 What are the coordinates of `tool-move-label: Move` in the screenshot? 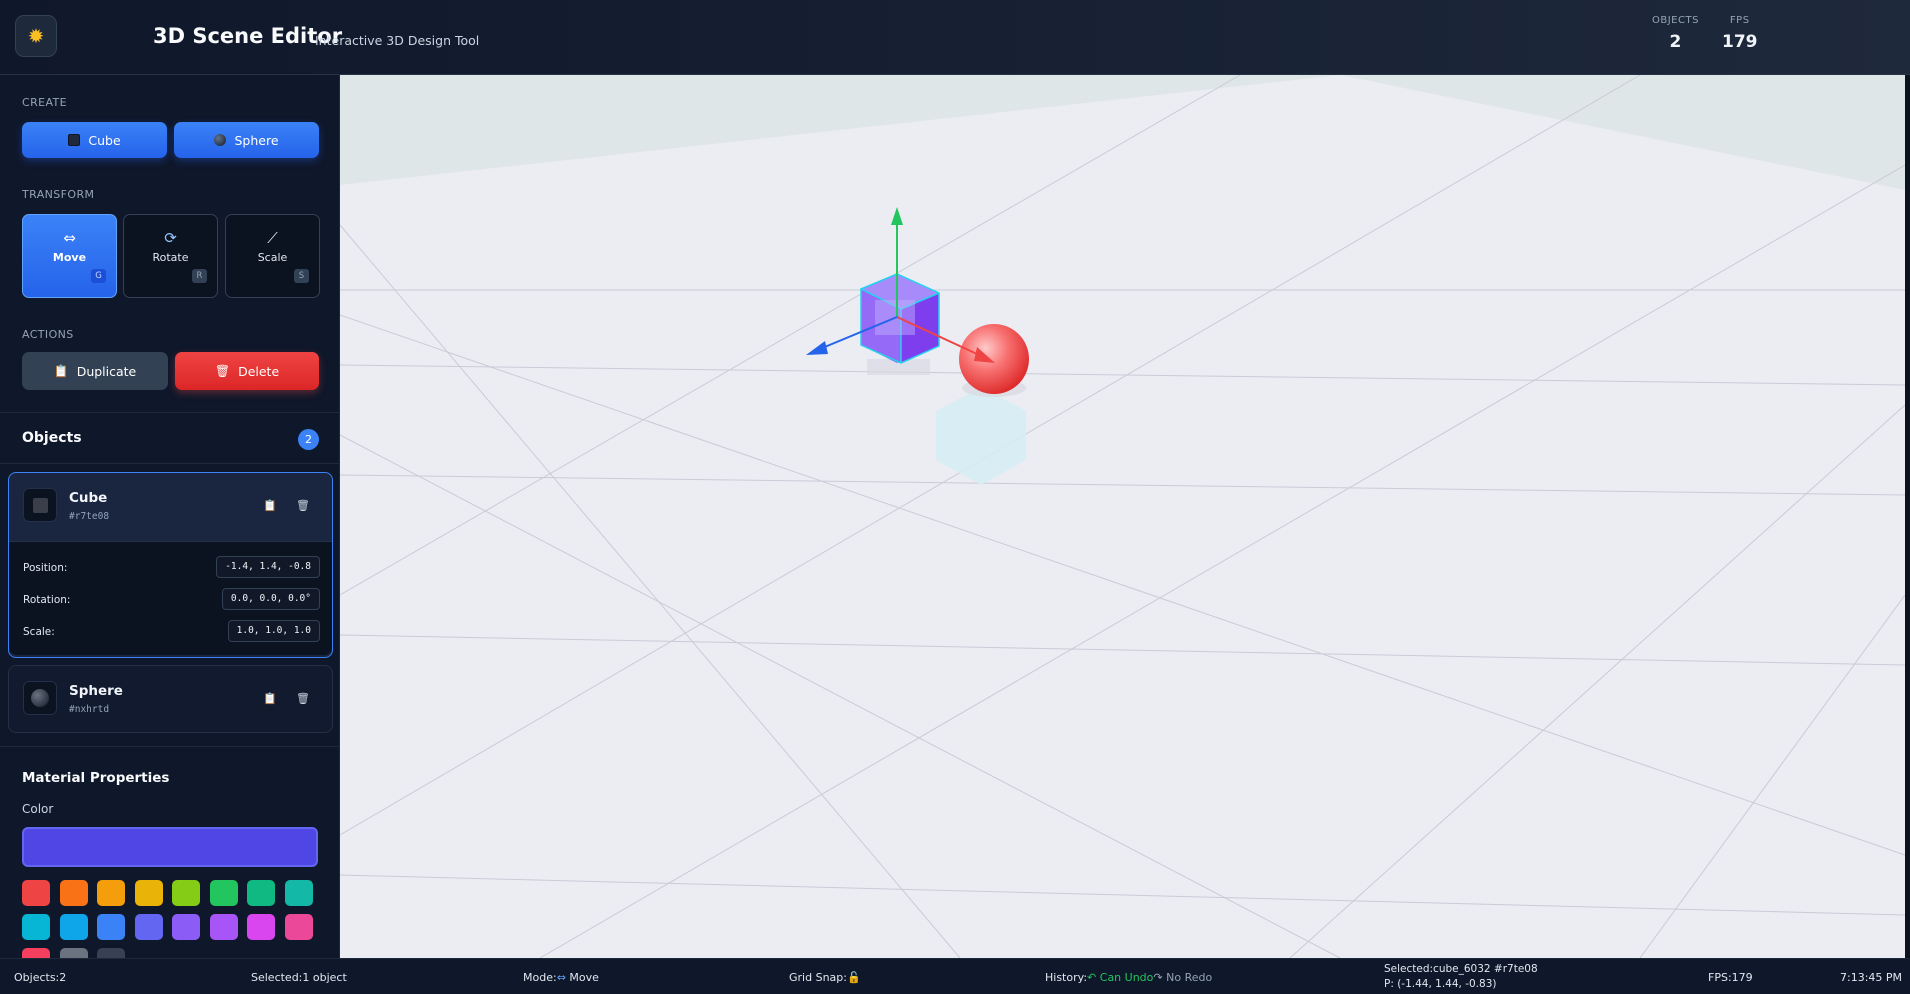 It's located at (69, 257).